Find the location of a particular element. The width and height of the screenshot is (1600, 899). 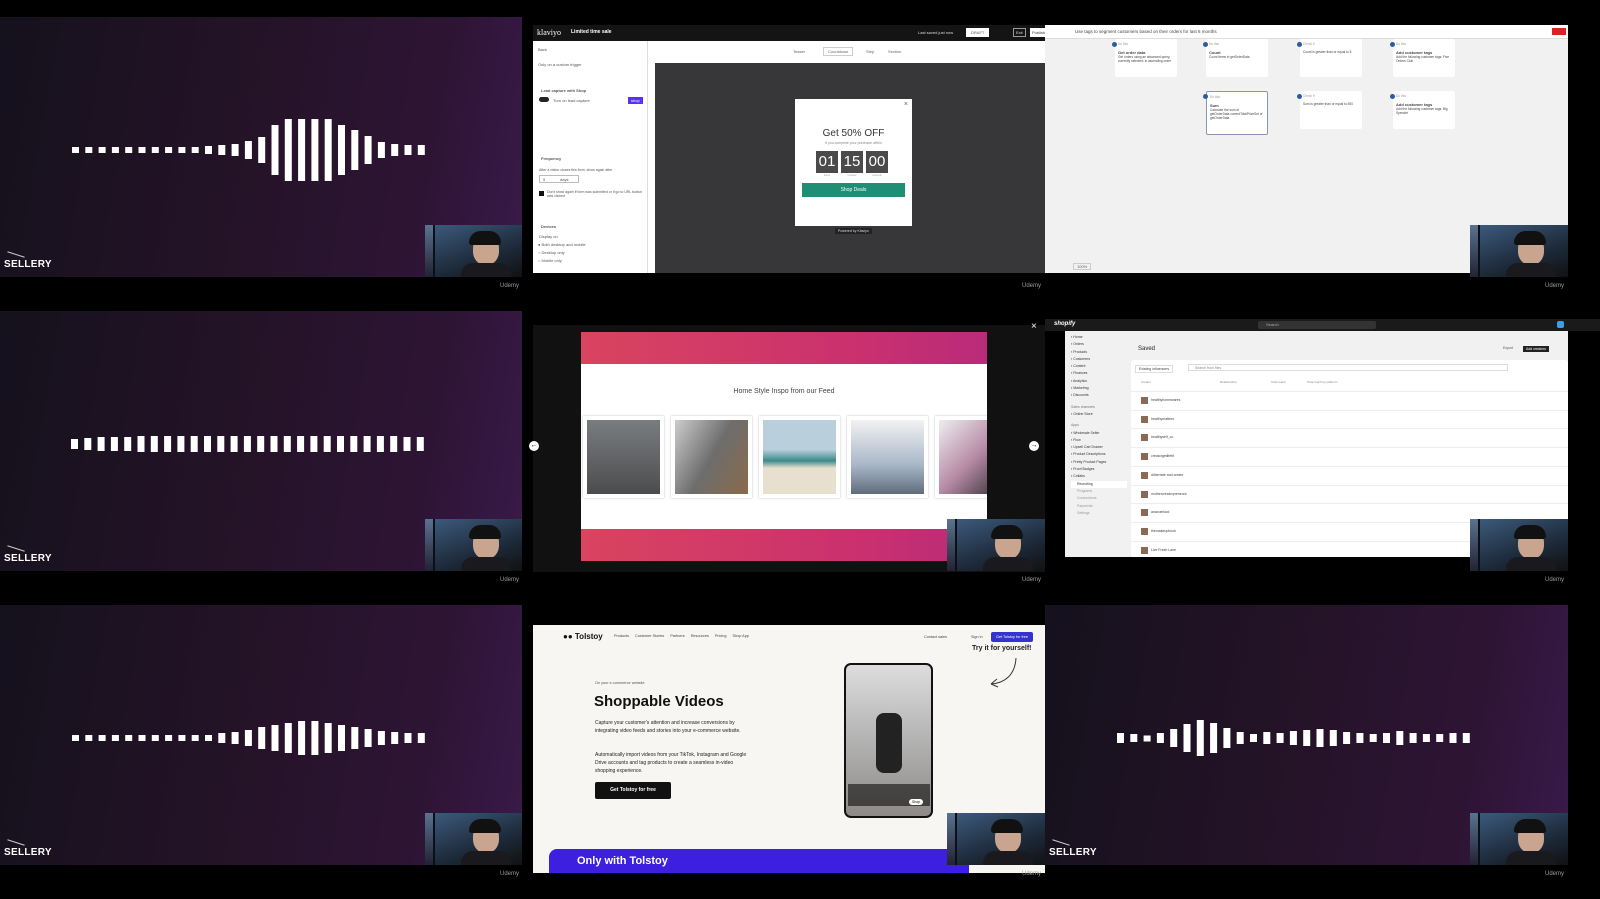

video-shop-button: Shop is located at coordinates (916, 802).